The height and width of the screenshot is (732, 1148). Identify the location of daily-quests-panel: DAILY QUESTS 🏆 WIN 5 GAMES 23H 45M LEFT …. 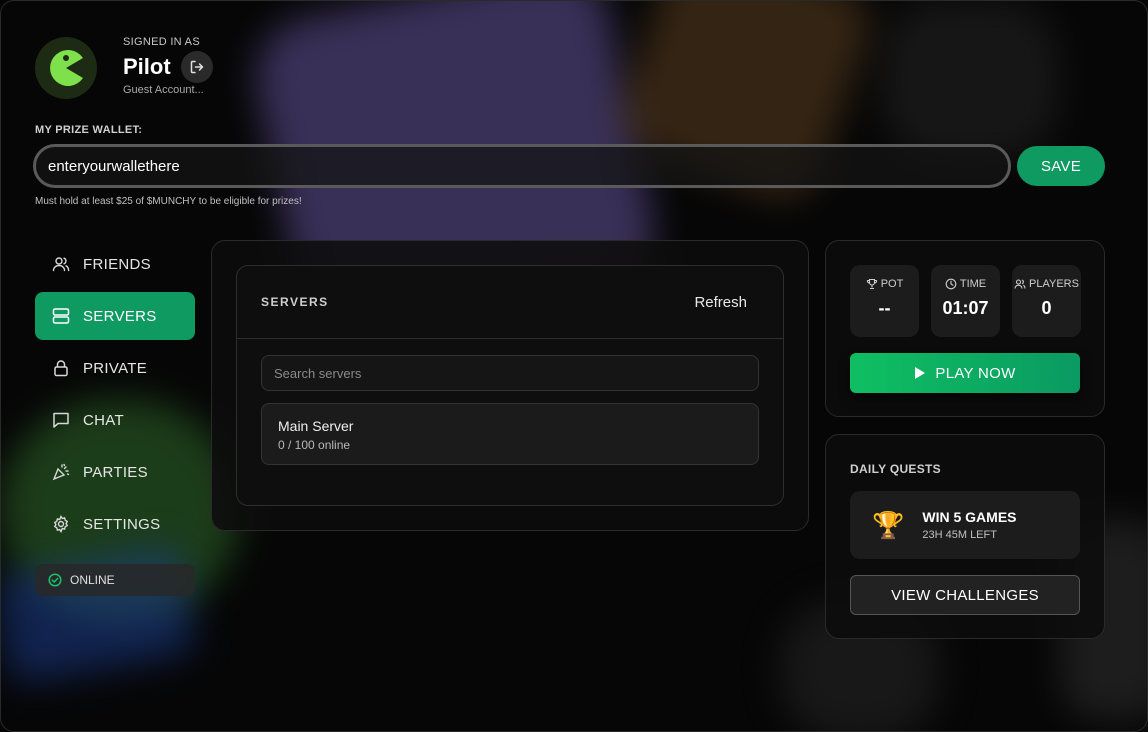
(965, 536).